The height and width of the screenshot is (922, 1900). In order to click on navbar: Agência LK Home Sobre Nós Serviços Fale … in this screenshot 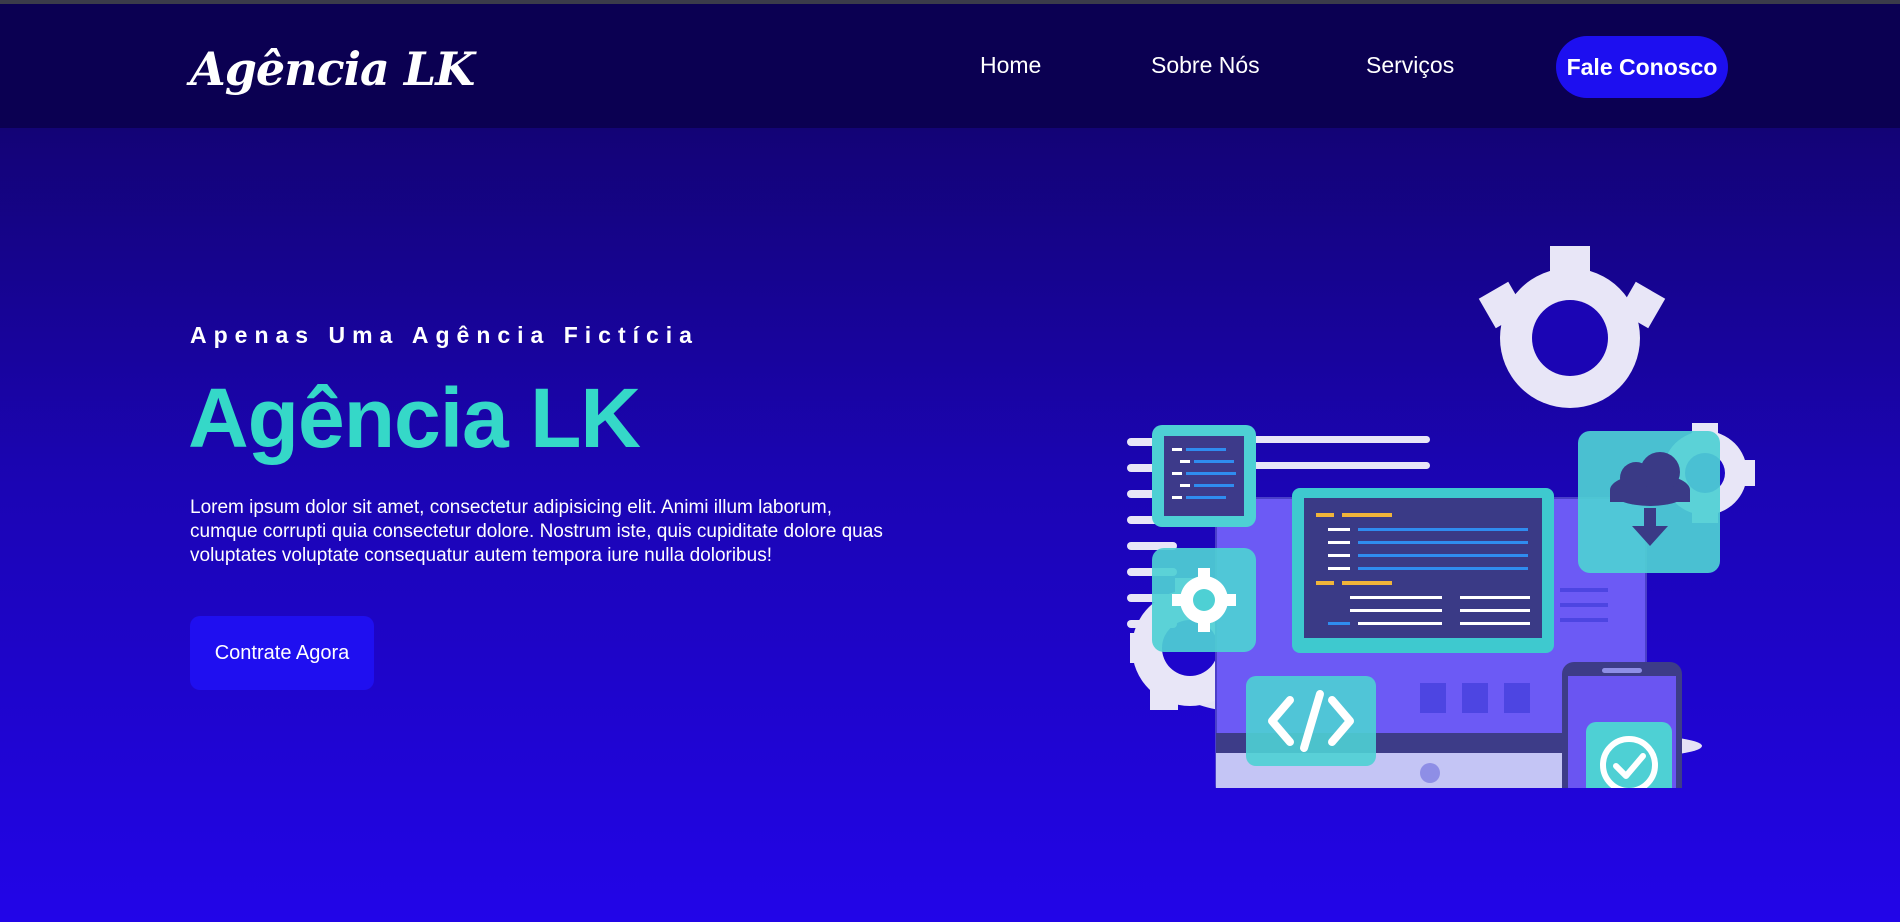, I will do `click(950, 66)`.